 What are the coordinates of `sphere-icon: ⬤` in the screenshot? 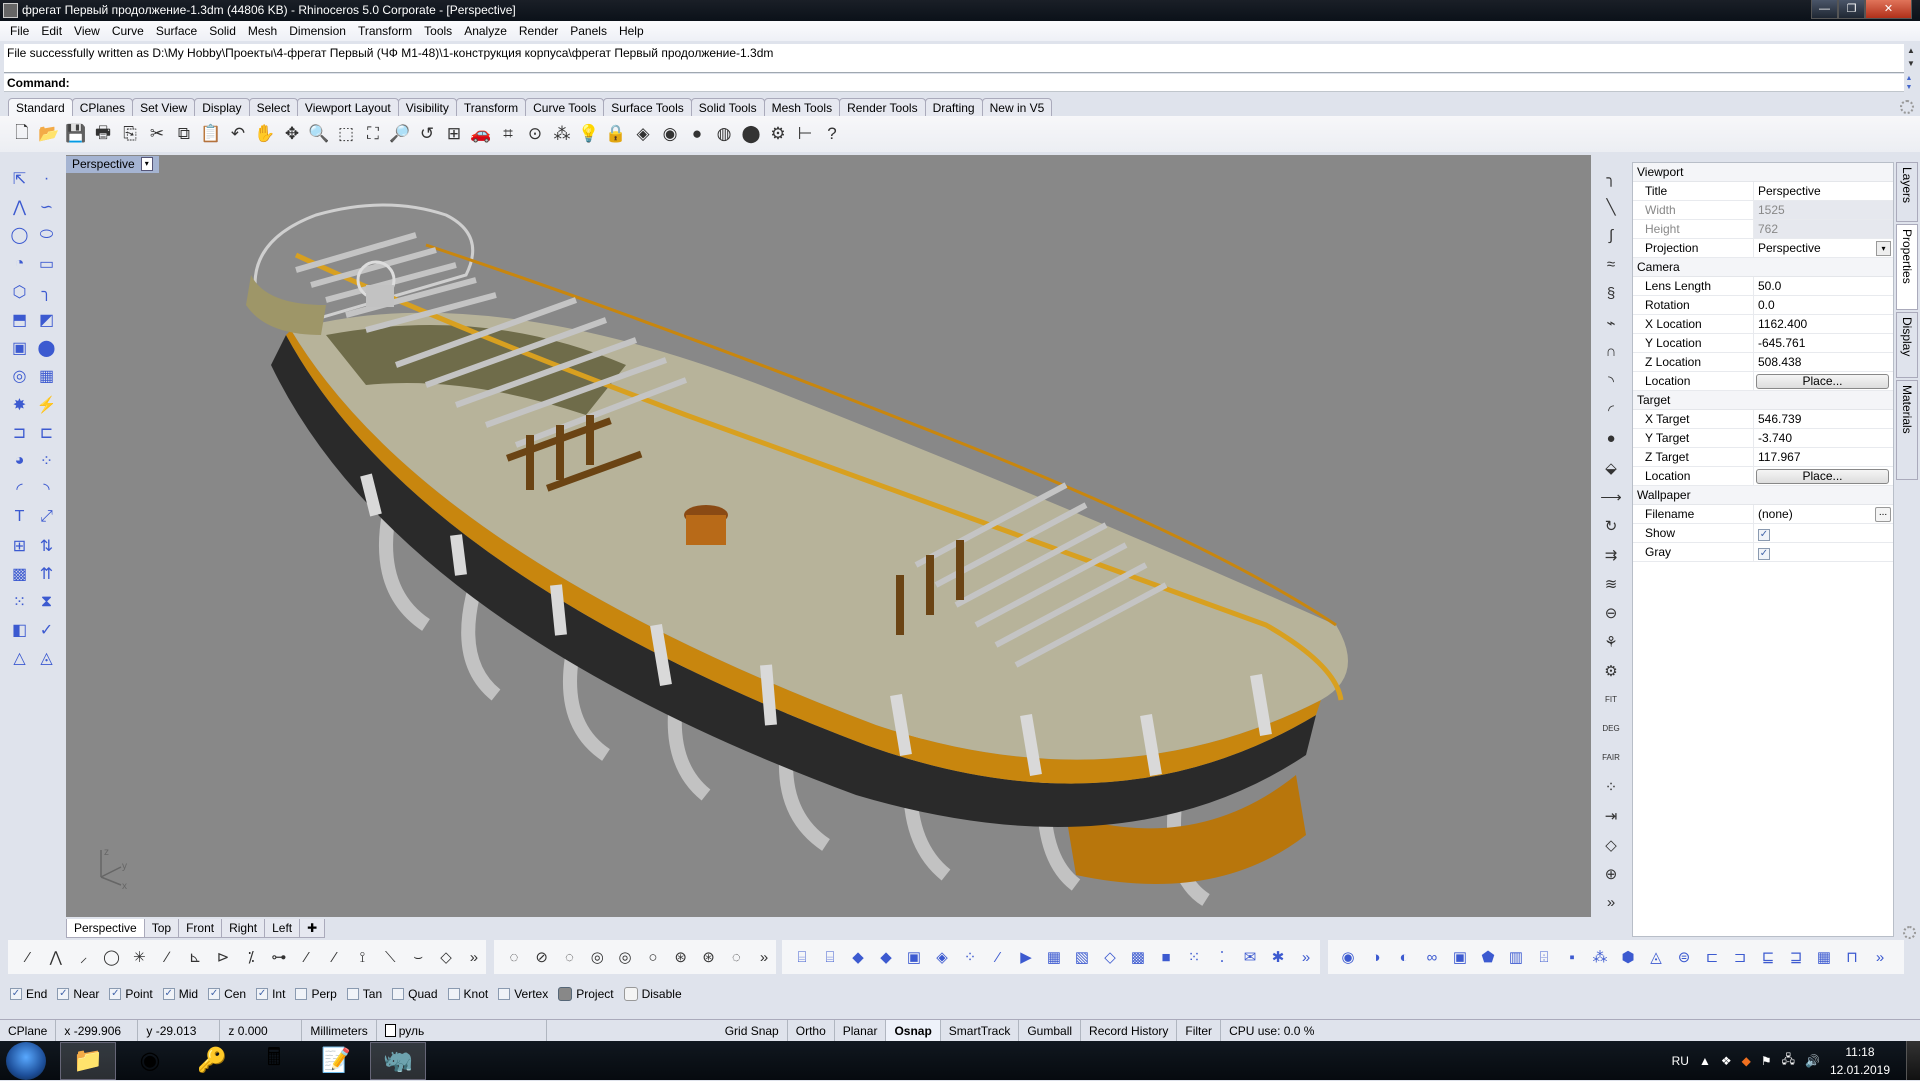 It's located at (46, 348).